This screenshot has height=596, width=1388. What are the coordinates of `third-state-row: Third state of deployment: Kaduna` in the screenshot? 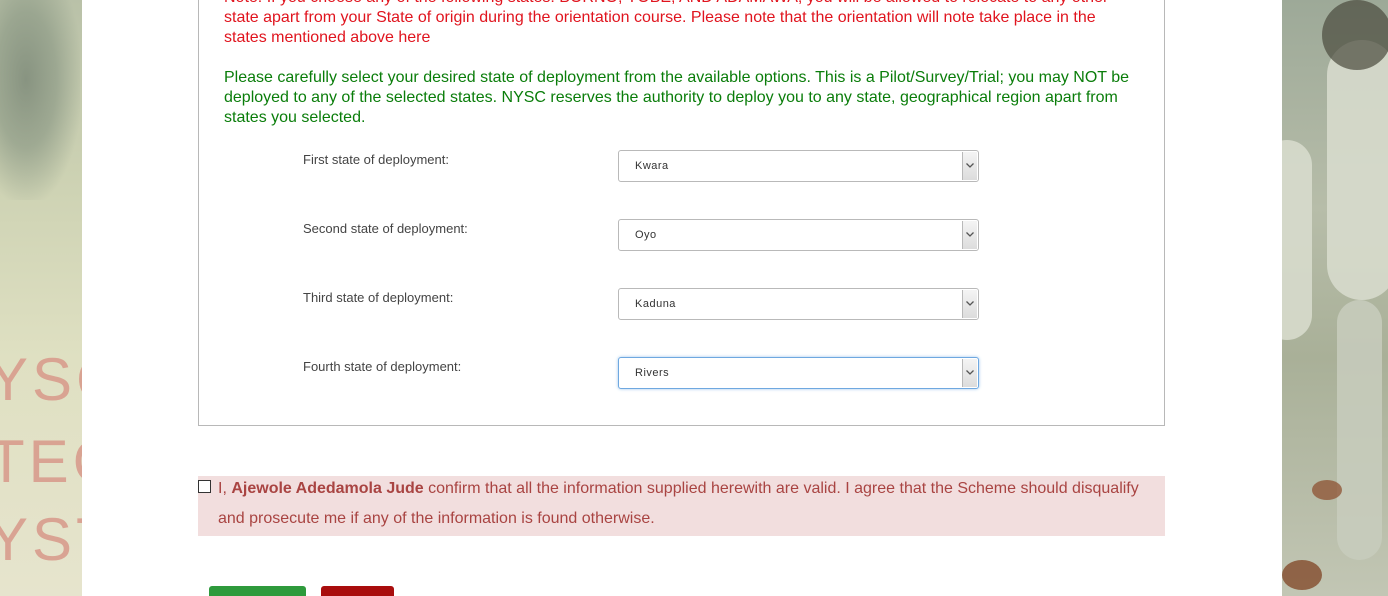 It's located at (643, 306).